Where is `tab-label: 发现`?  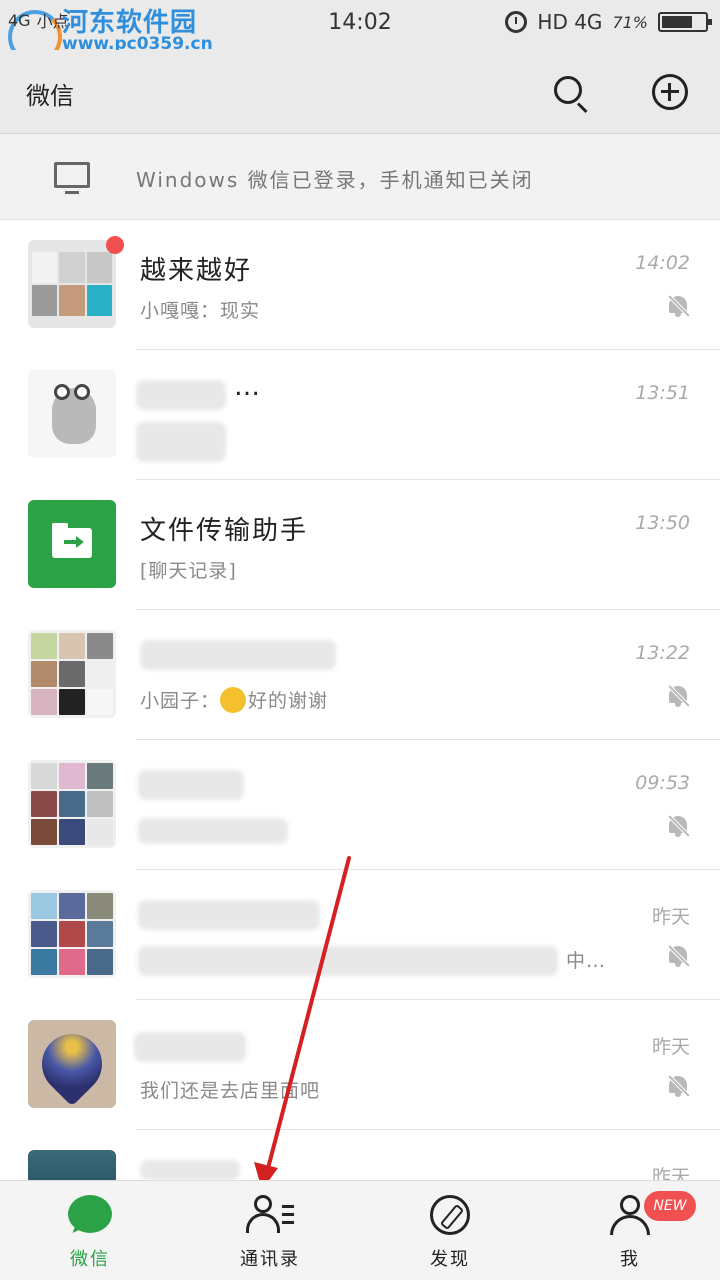
tab-label: 发现 is located at coordinates (450, 1259).